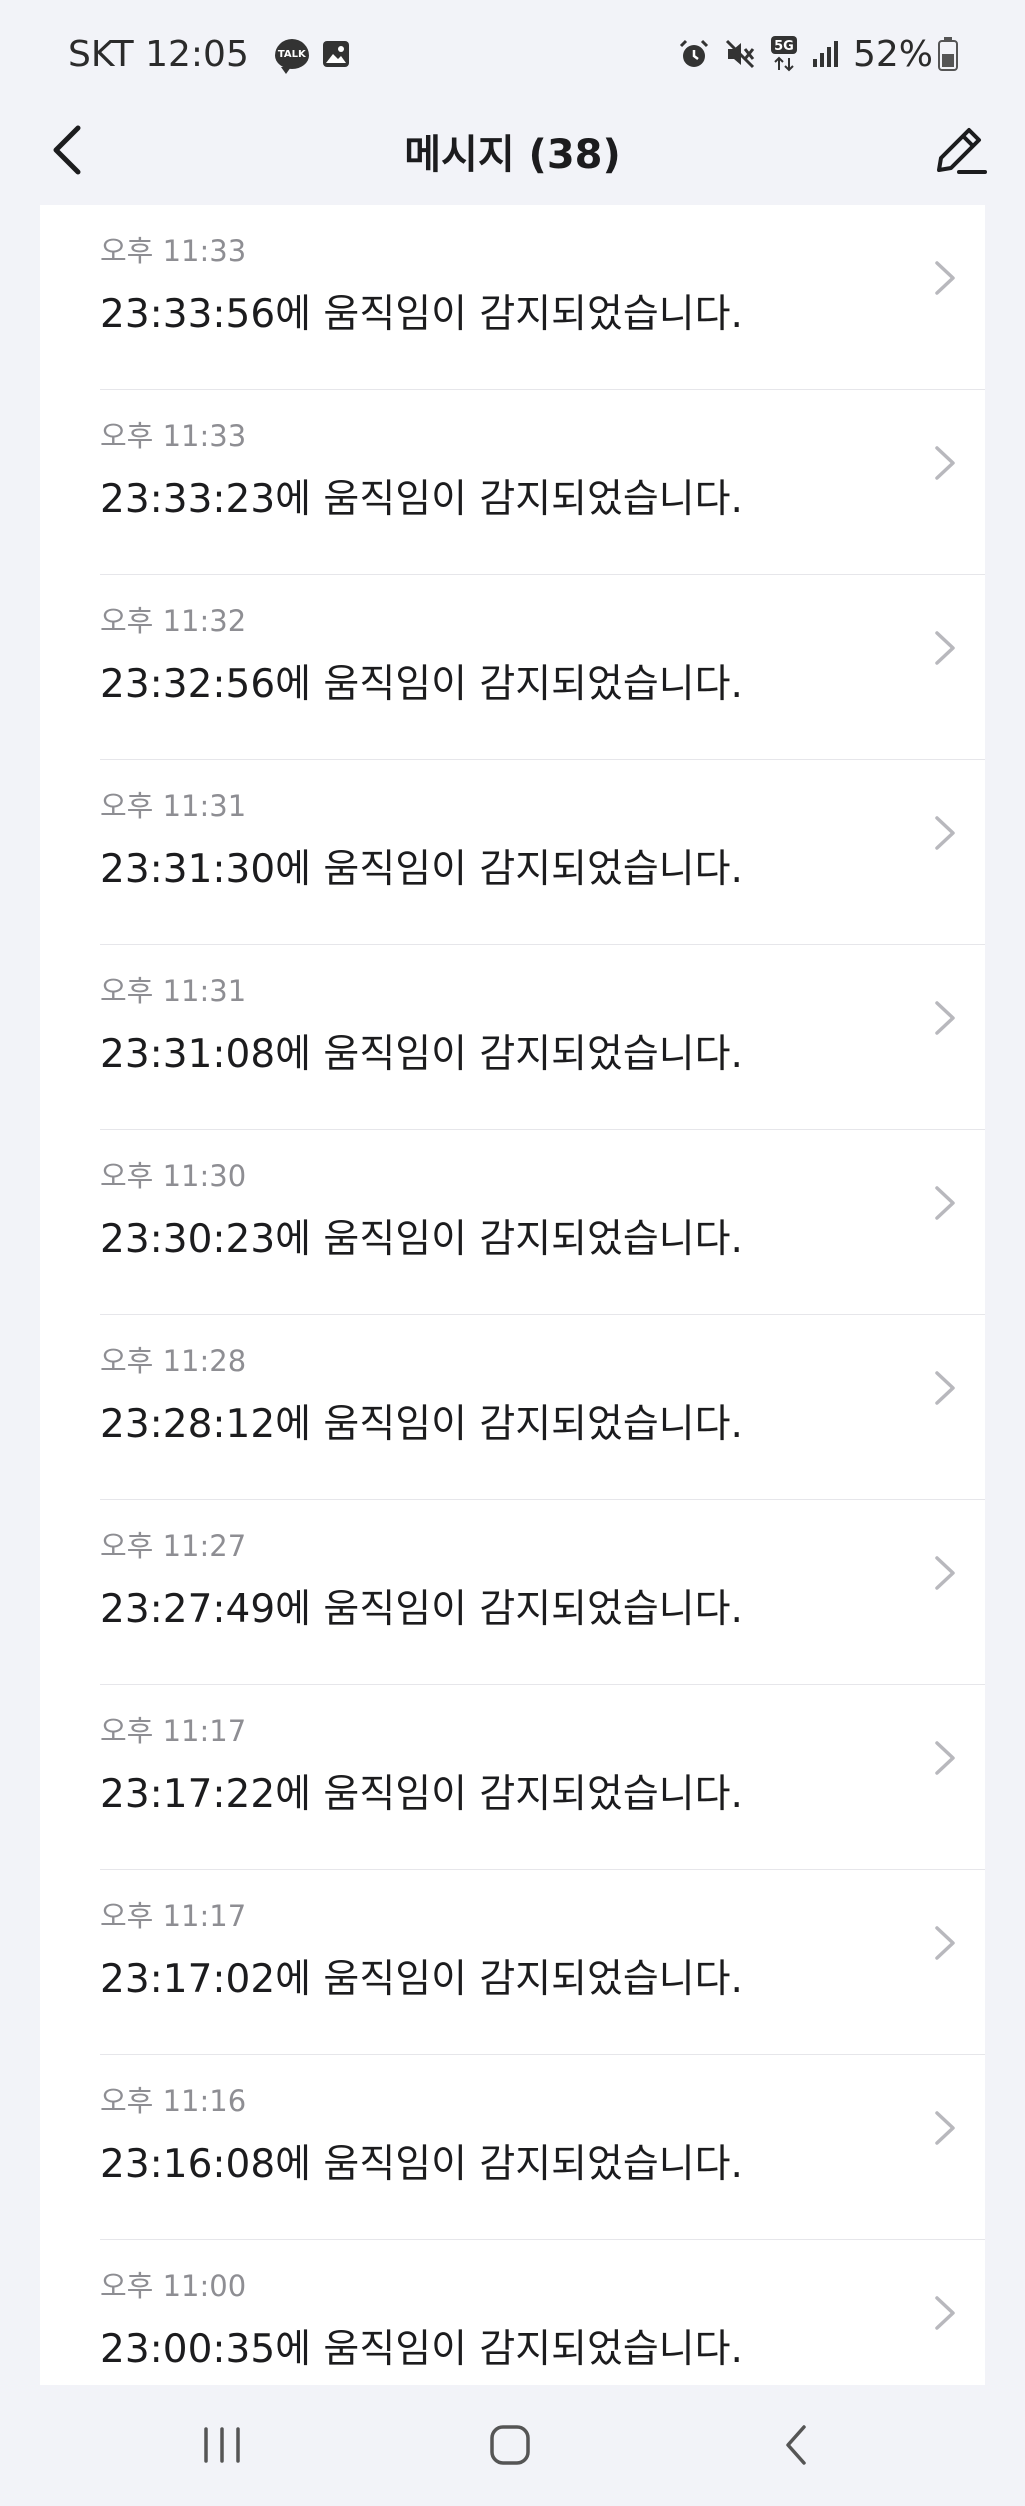 The image size is (1025, 2506). I want to click on message-text: 23:31:30에 움직임이 감지되었습니다., so click(421, 869).